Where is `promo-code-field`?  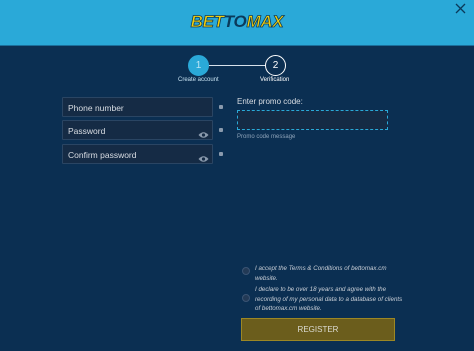 promo-code-field is located at coordinates (312, 120).